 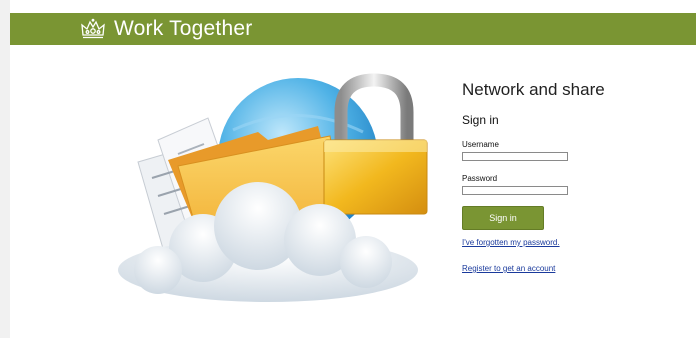 What do you see at coordinates (515, 156) in the screenshot?
I see `username-input` at bounding box center [515, 156].